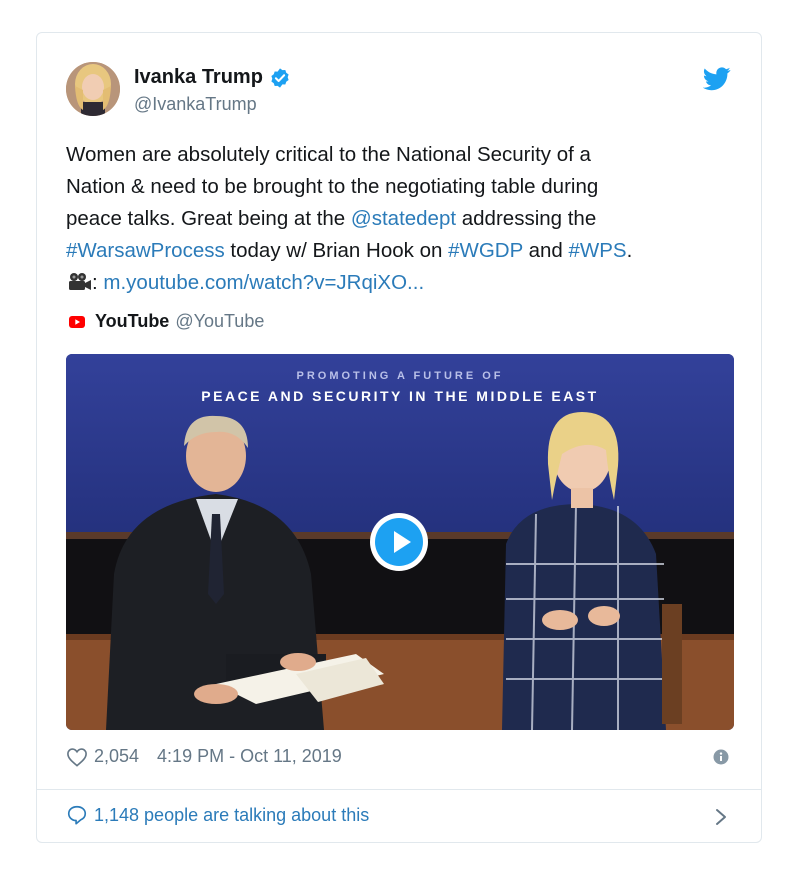 The width and height of the screenshot is (799, 881). I want to click on tweet-text-segment: ., so click(629, 250).